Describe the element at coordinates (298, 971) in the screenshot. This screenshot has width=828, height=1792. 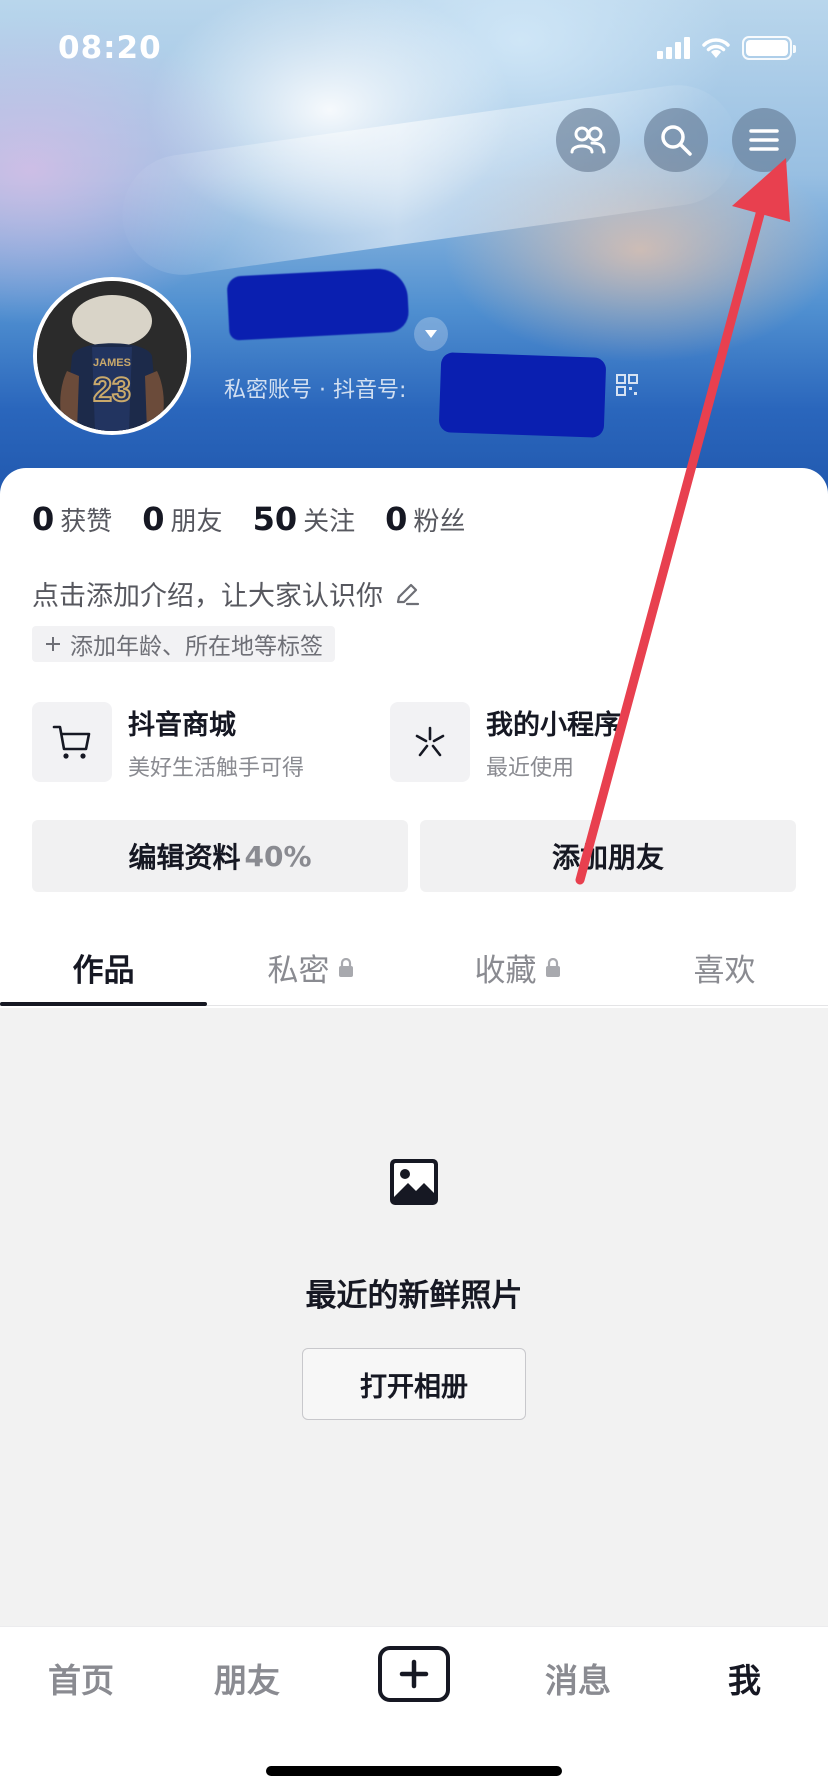
I see `tab-label: 私密` at that location.